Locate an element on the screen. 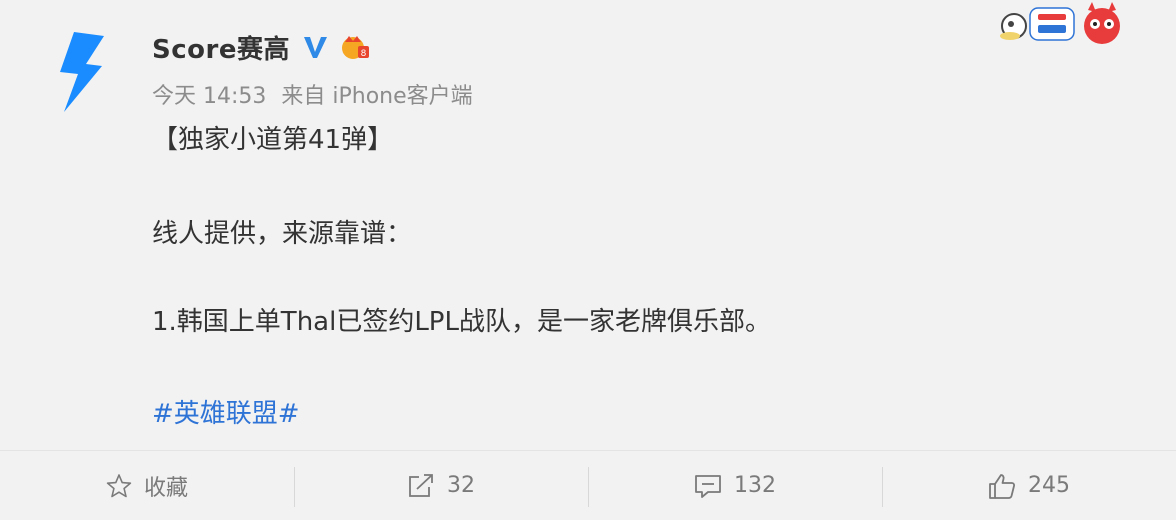 The image size is (1176, 520). lightning-bolt-icon is located at coordinates (82, 72).